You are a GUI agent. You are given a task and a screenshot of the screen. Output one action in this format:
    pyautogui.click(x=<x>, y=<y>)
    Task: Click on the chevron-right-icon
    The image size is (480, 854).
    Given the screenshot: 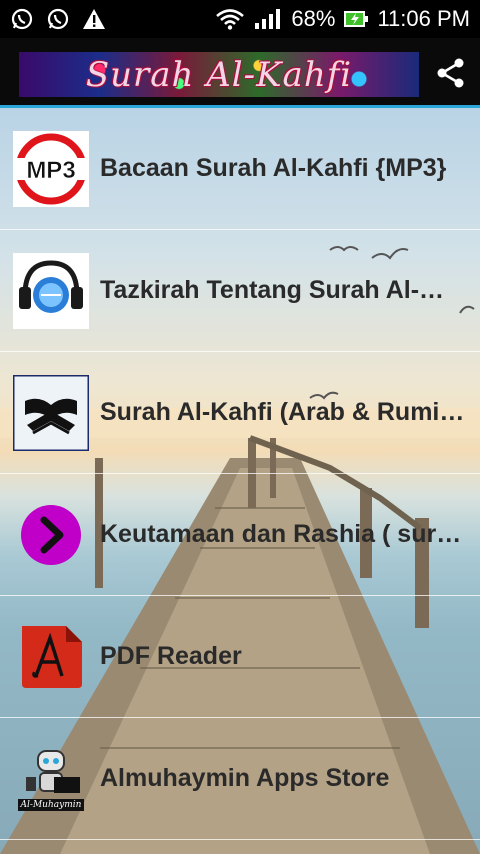 What is the action you would take?
    pyautogui.click(x=51, y=535)
    